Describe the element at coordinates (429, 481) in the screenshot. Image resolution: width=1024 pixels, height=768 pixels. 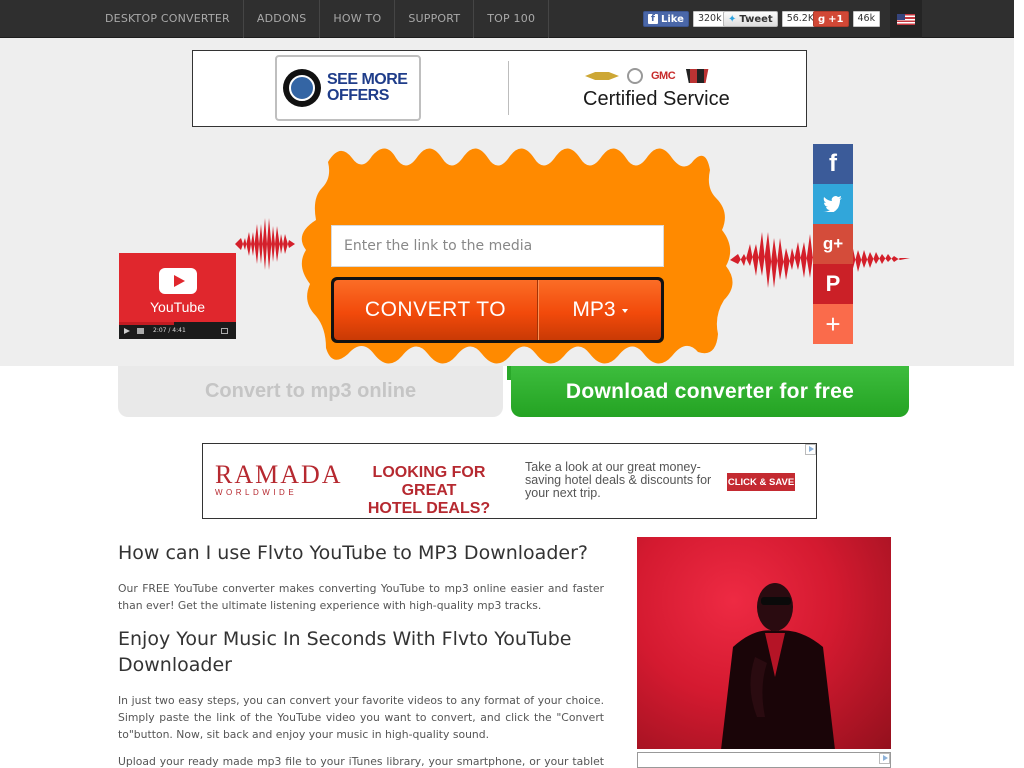
I see `ad-headline-line1: LOOKING FOR GREAT` at that location.